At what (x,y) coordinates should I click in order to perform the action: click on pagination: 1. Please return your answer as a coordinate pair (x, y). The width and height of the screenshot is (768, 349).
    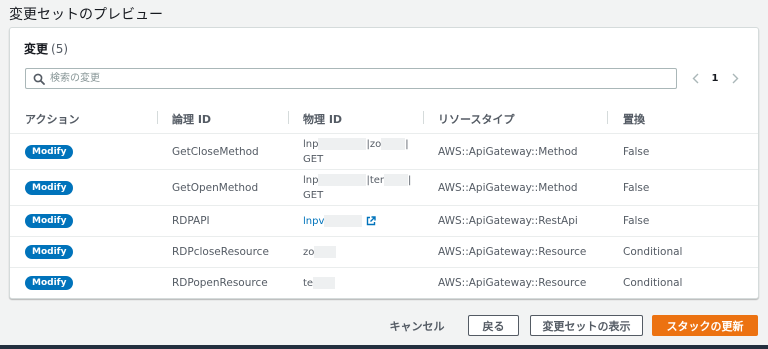
    Looking at the image, I should click on (715, 78).